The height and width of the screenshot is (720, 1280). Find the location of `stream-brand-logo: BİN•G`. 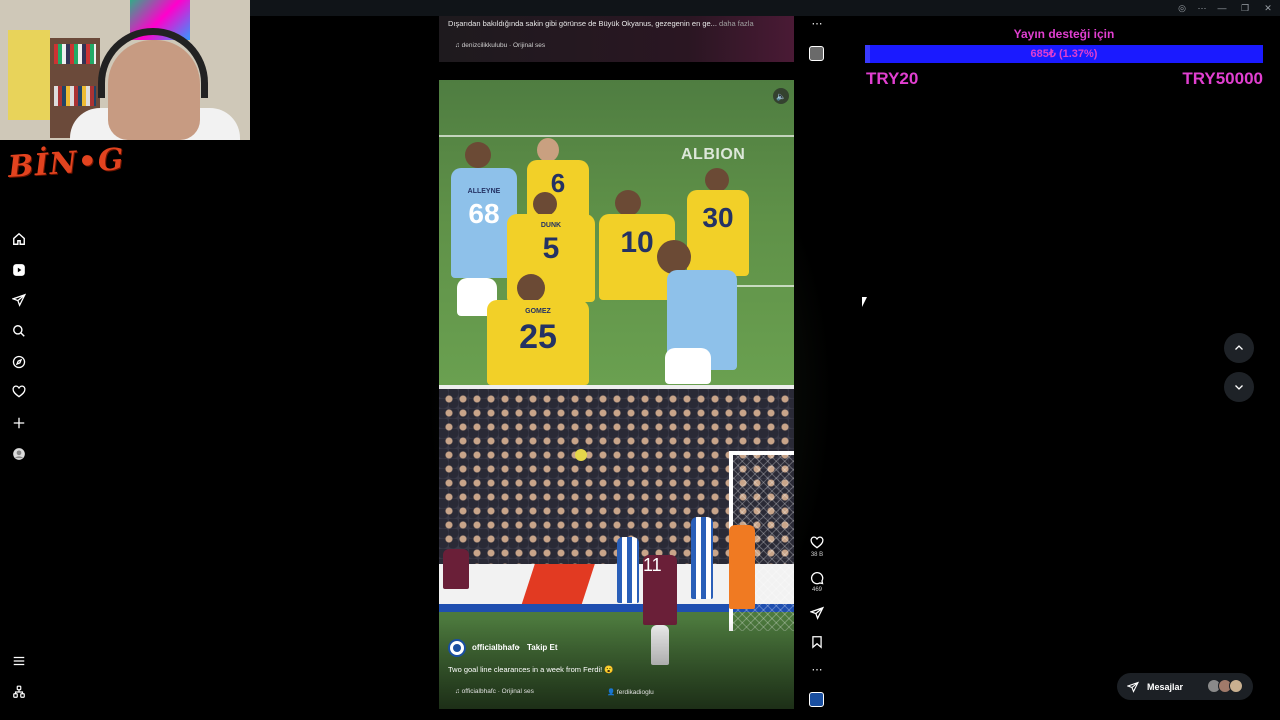

stream-brand-logo: BİN•G is located at coordinates (66, 163).